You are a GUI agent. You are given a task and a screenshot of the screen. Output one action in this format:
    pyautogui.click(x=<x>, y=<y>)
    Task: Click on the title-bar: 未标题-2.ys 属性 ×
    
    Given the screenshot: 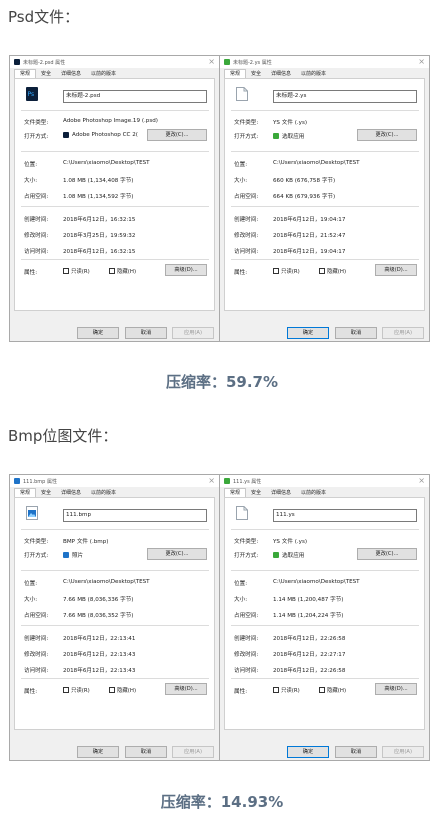 What is the action you would take?
    pyautogui.click(x=324, y=62)
    